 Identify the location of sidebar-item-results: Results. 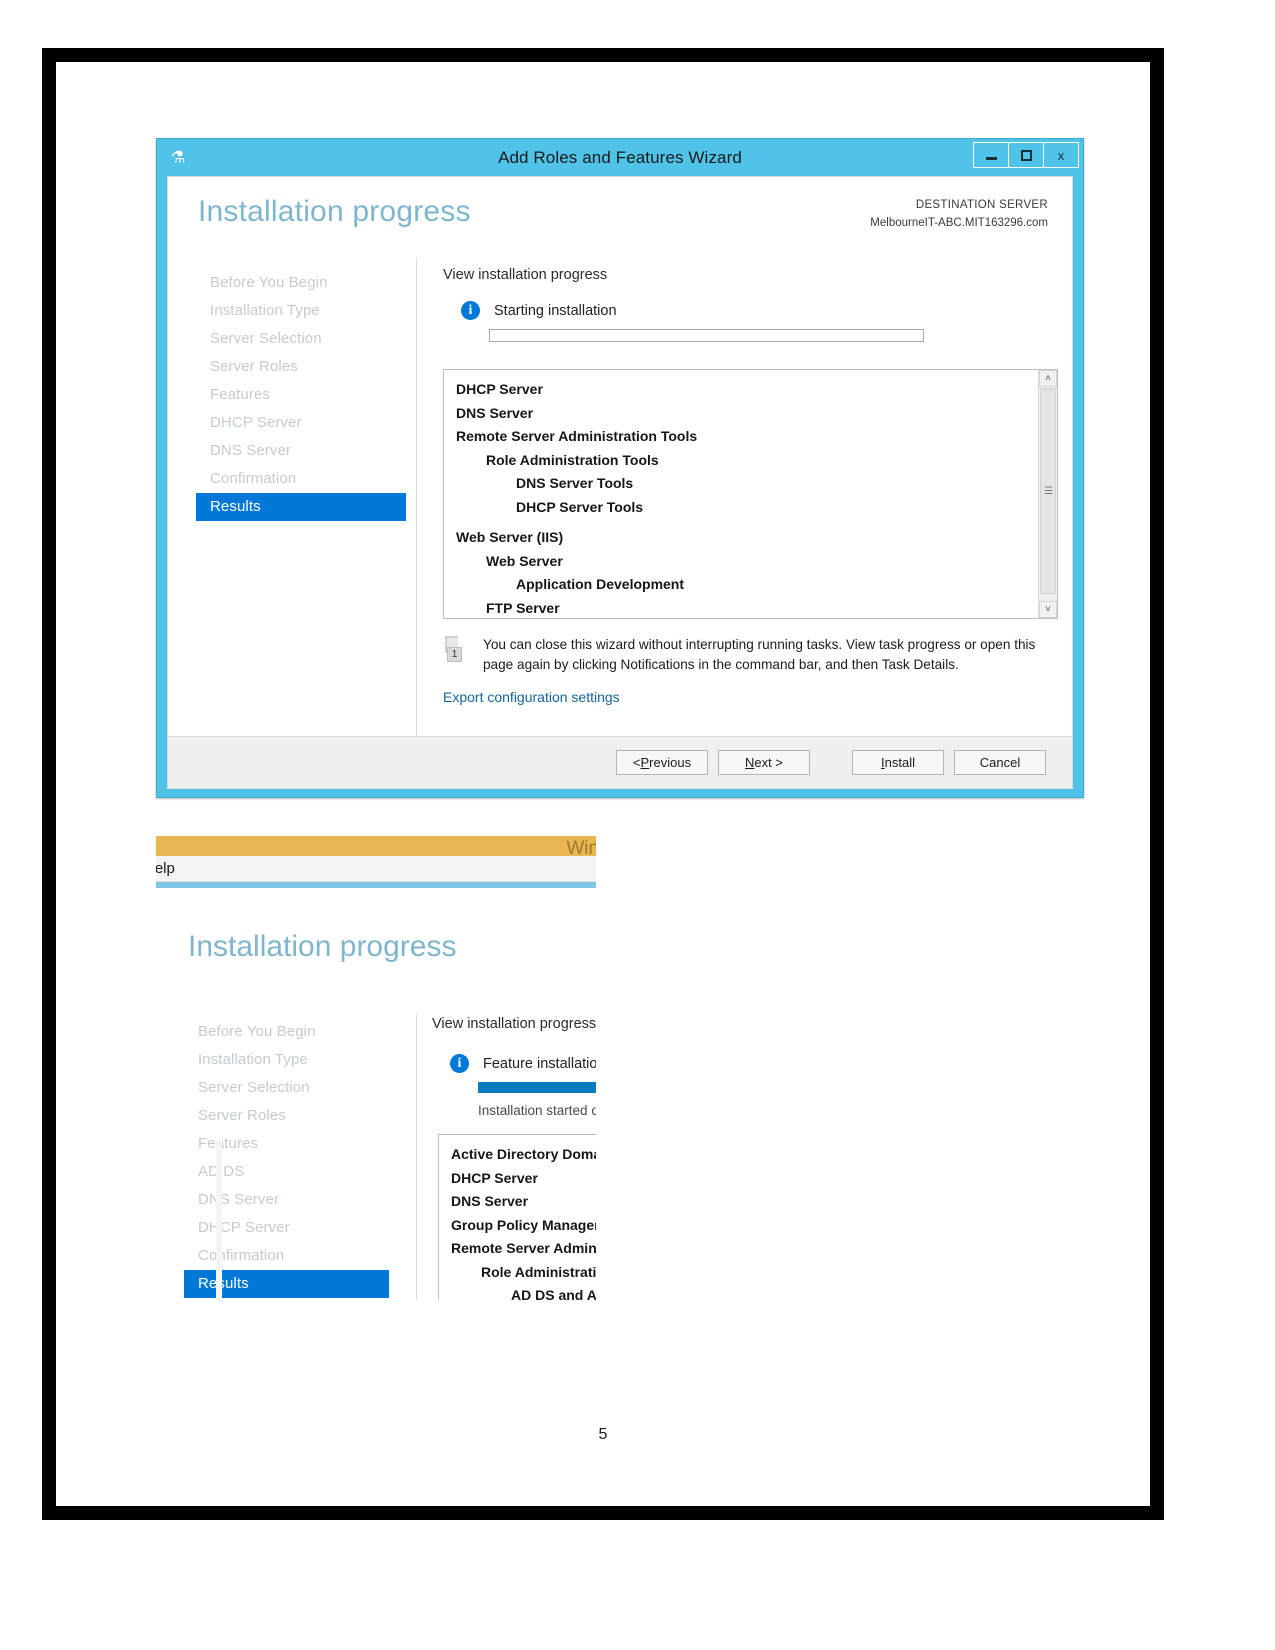
(301, 507).